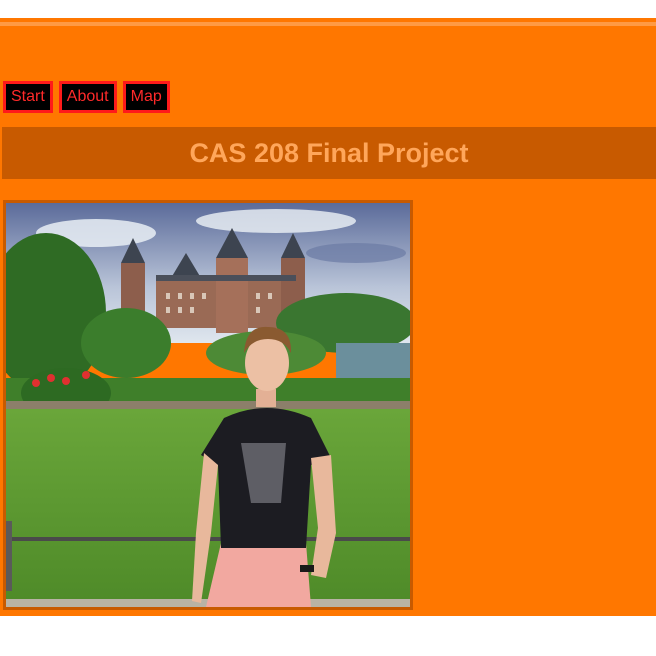 The height and width of the screenshot is (656, 656). Describe the element at coordinates (28, 97) in the screenshot. I see `nav-start-link: Start` at that location.